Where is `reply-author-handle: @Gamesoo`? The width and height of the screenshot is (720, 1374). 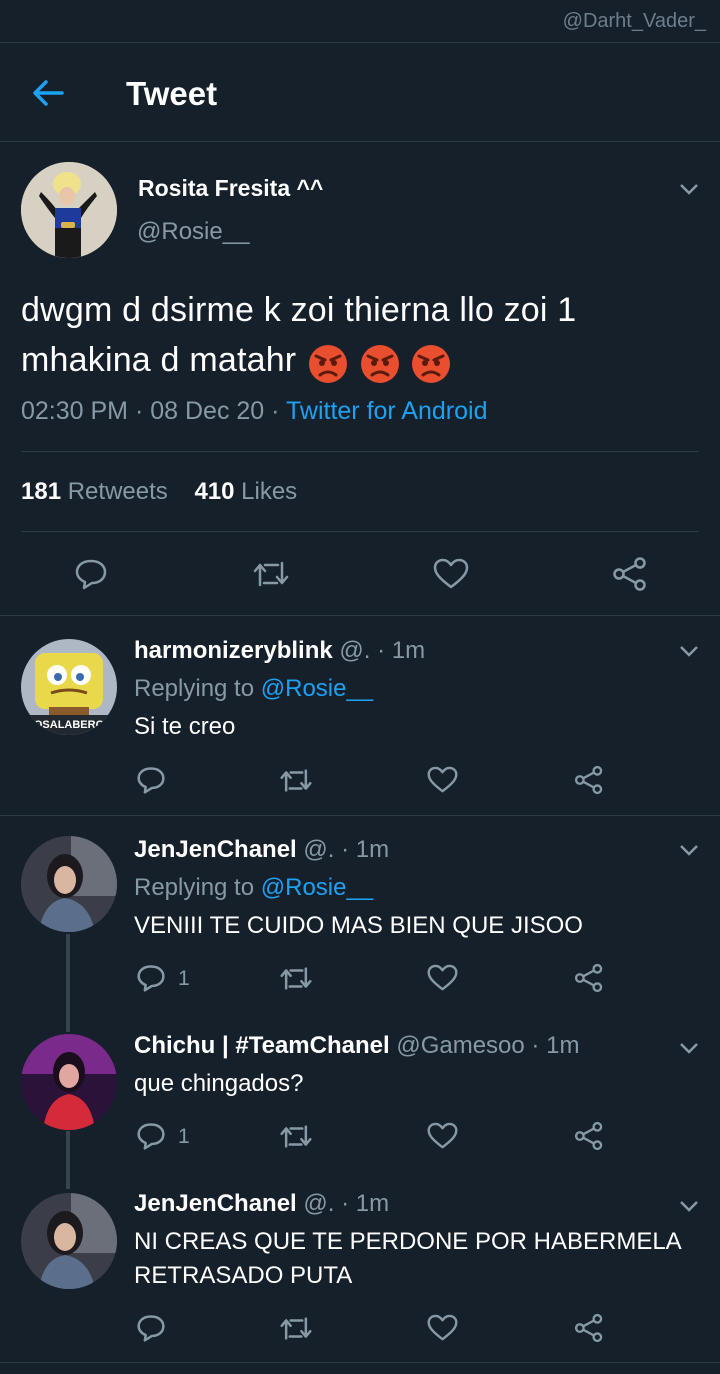
reply-author-handle: @Gamesoo is located at coordinates (460, 1045).